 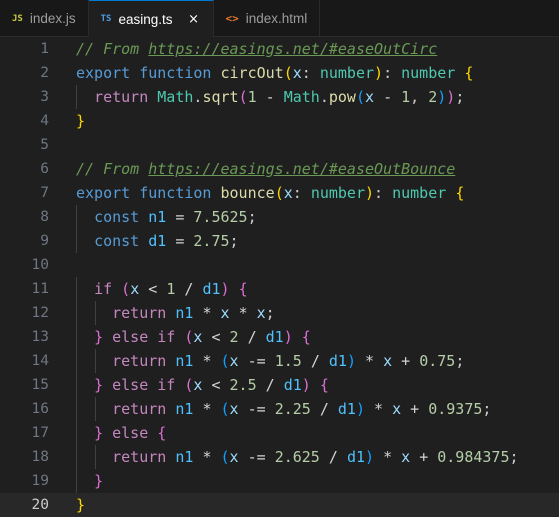 I want to click on code-token: <, so click(x=216, y=385).